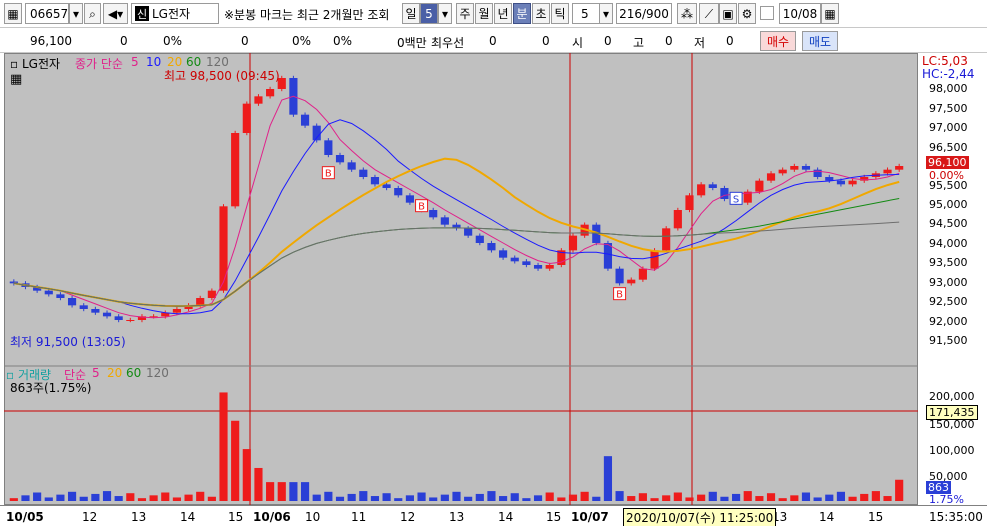 Image resolution: width=987 pixels, height=526 pixels. What do you see at coordinates (50, 13) in the screenshot?
I see `stock-code-input: 066570` at bounding box center [50, 13].